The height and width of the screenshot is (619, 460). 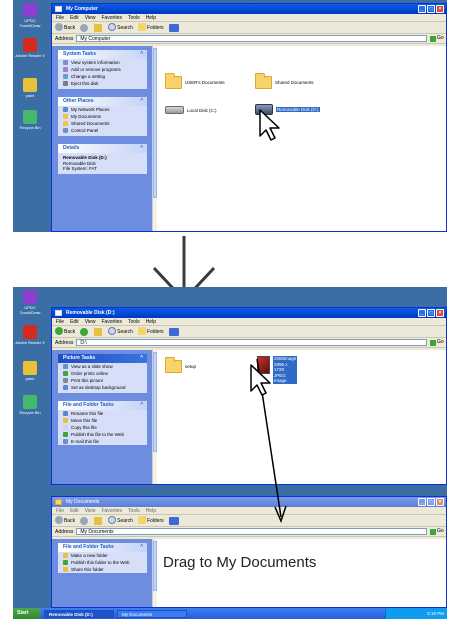 What do you see at coordinates (65, 427) in the screenshot?
I see `copy-icon` at bounding box center [65, 427].